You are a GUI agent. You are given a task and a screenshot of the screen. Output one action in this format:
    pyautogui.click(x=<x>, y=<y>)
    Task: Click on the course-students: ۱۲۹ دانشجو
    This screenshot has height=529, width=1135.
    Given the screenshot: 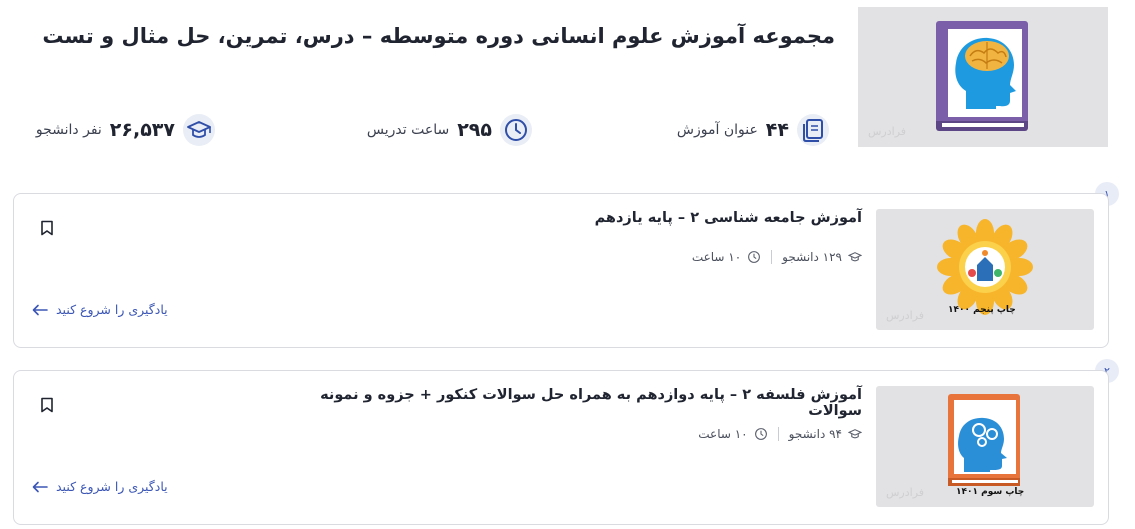 What is the action you would take?
    pyautogui.click(x=812, y=257)
    